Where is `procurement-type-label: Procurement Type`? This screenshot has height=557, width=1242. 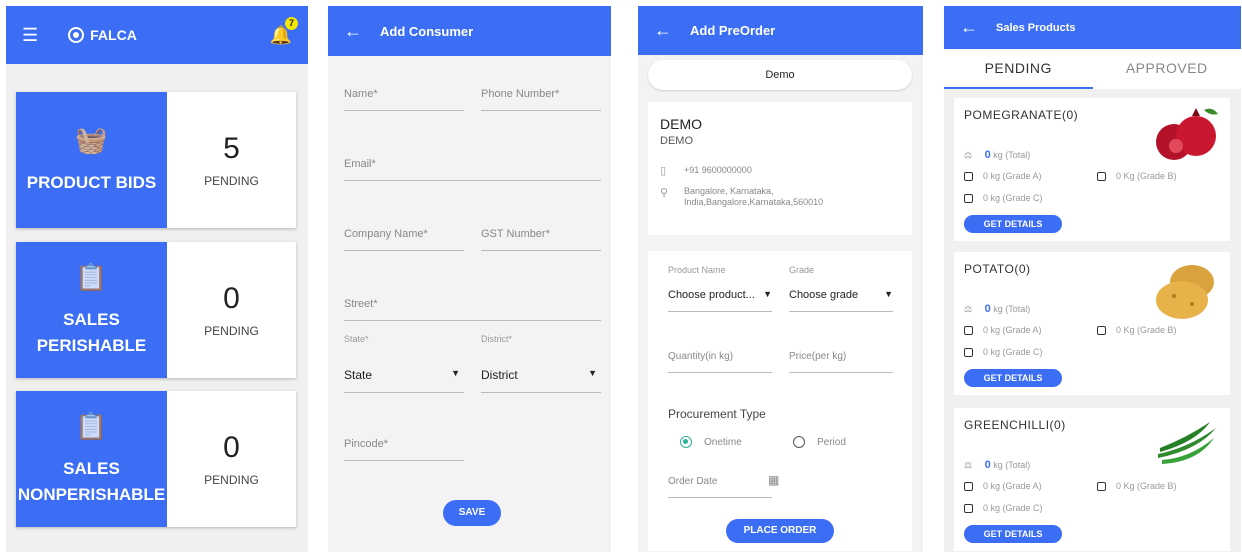 procurement-type-label: Procurement Type is located at coordinates (717, 414).